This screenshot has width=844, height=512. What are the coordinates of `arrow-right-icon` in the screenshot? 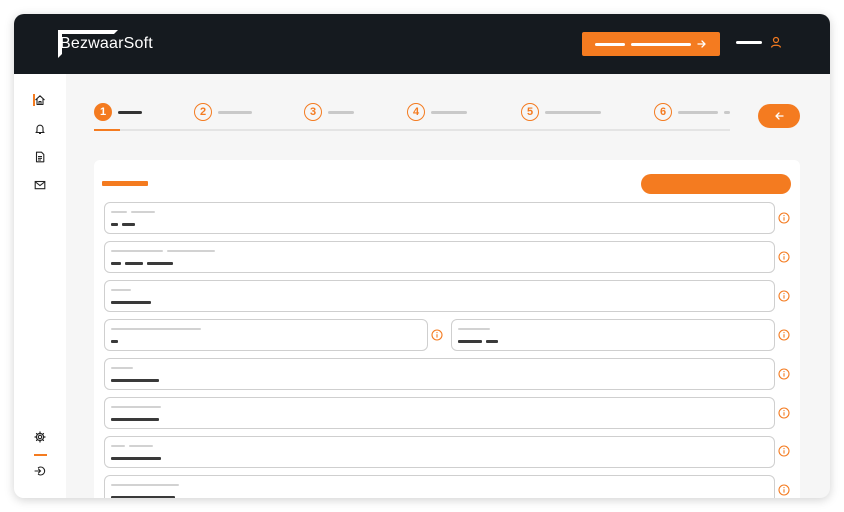 It's located at (701, 44).